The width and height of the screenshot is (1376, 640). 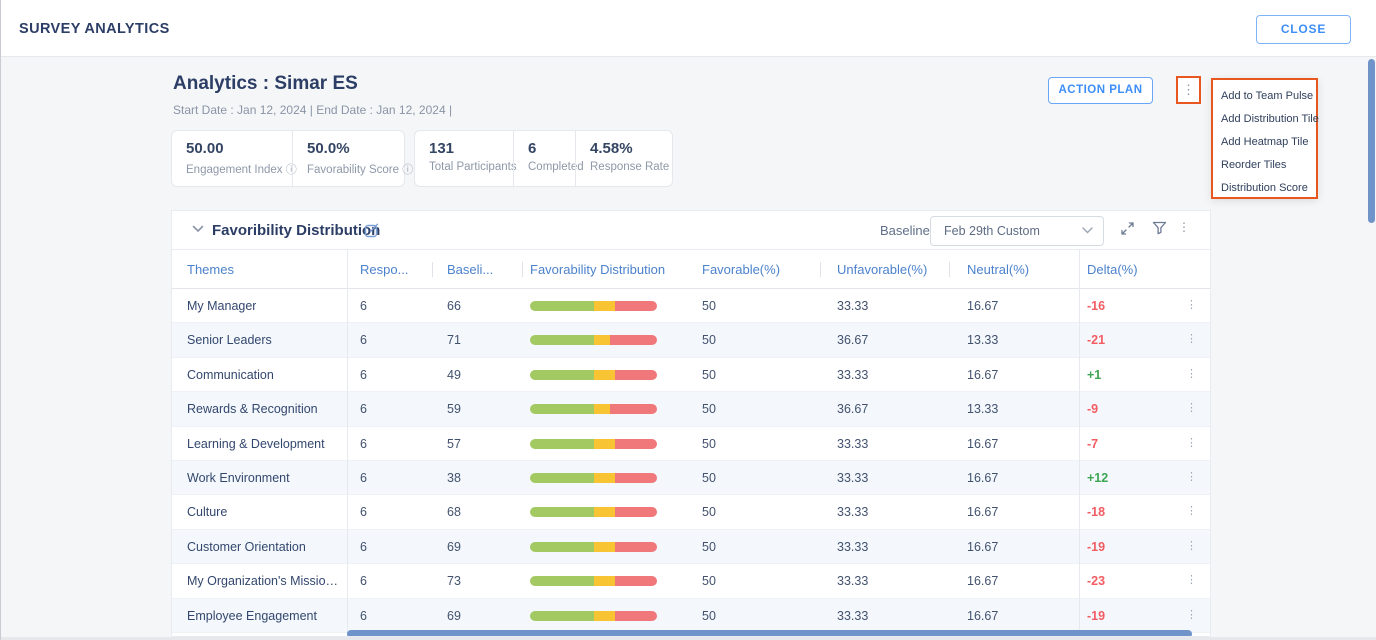 I want to click on baseline-cell: 69, so click(x=454, y=615).